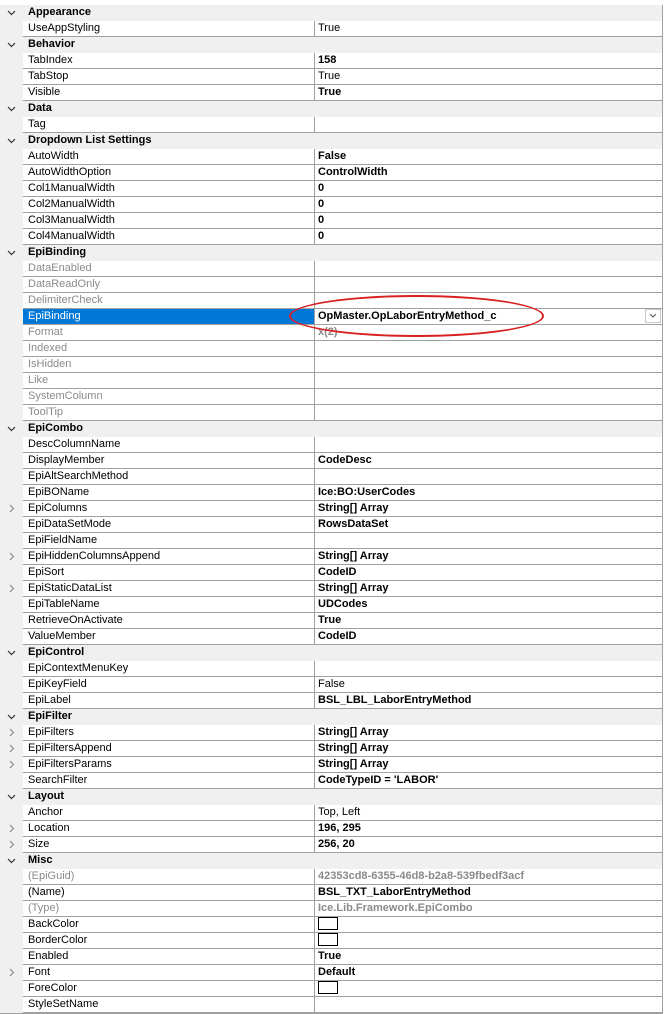  I want to click on property-value: UDCodes, so click(488, 605).